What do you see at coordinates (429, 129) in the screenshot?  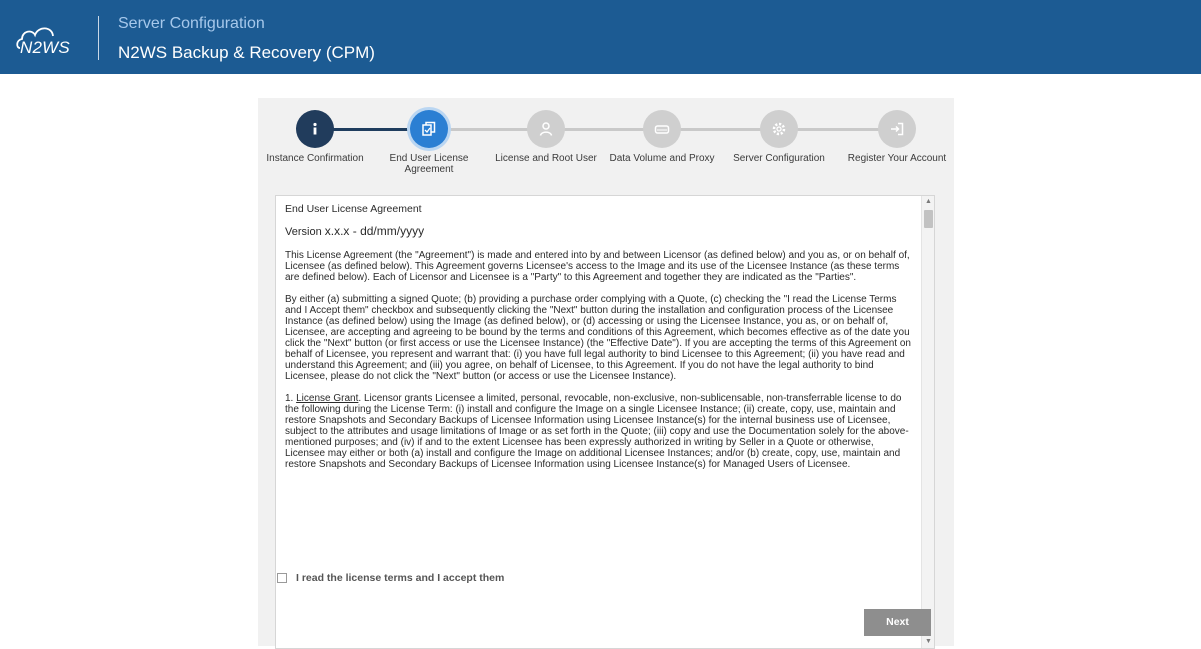 I see `document-copy-icon` at bounding box center [429, 129].